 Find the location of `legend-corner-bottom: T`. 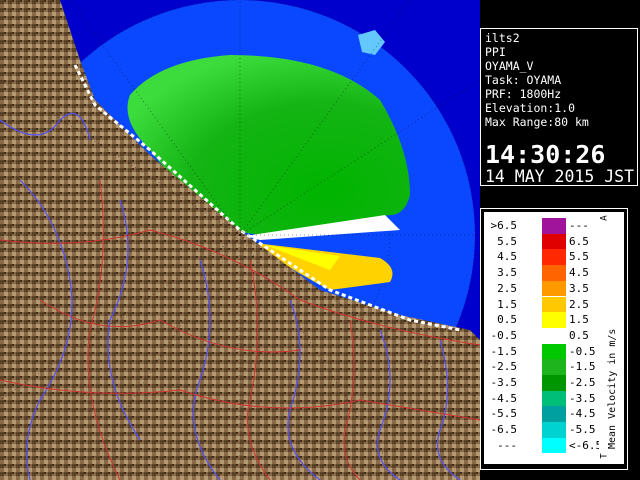

legend-corner-bottom: T is located at coordinates (604, 456).